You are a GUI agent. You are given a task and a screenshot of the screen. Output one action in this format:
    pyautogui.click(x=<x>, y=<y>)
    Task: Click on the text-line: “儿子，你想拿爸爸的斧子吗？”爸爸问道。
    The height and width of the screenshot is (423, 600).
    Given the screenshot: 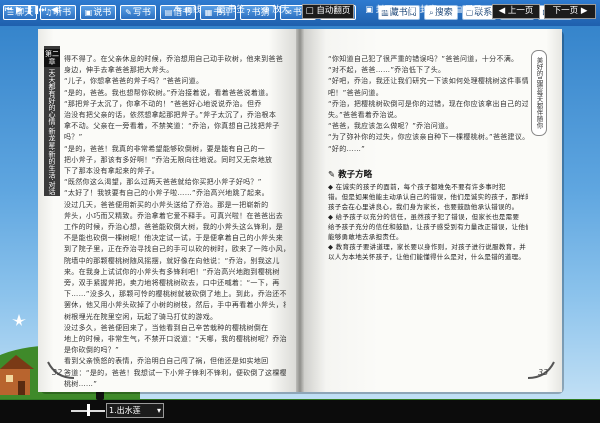 What is the action you would take?
    pyautogui.click(x=134, y=81)
    